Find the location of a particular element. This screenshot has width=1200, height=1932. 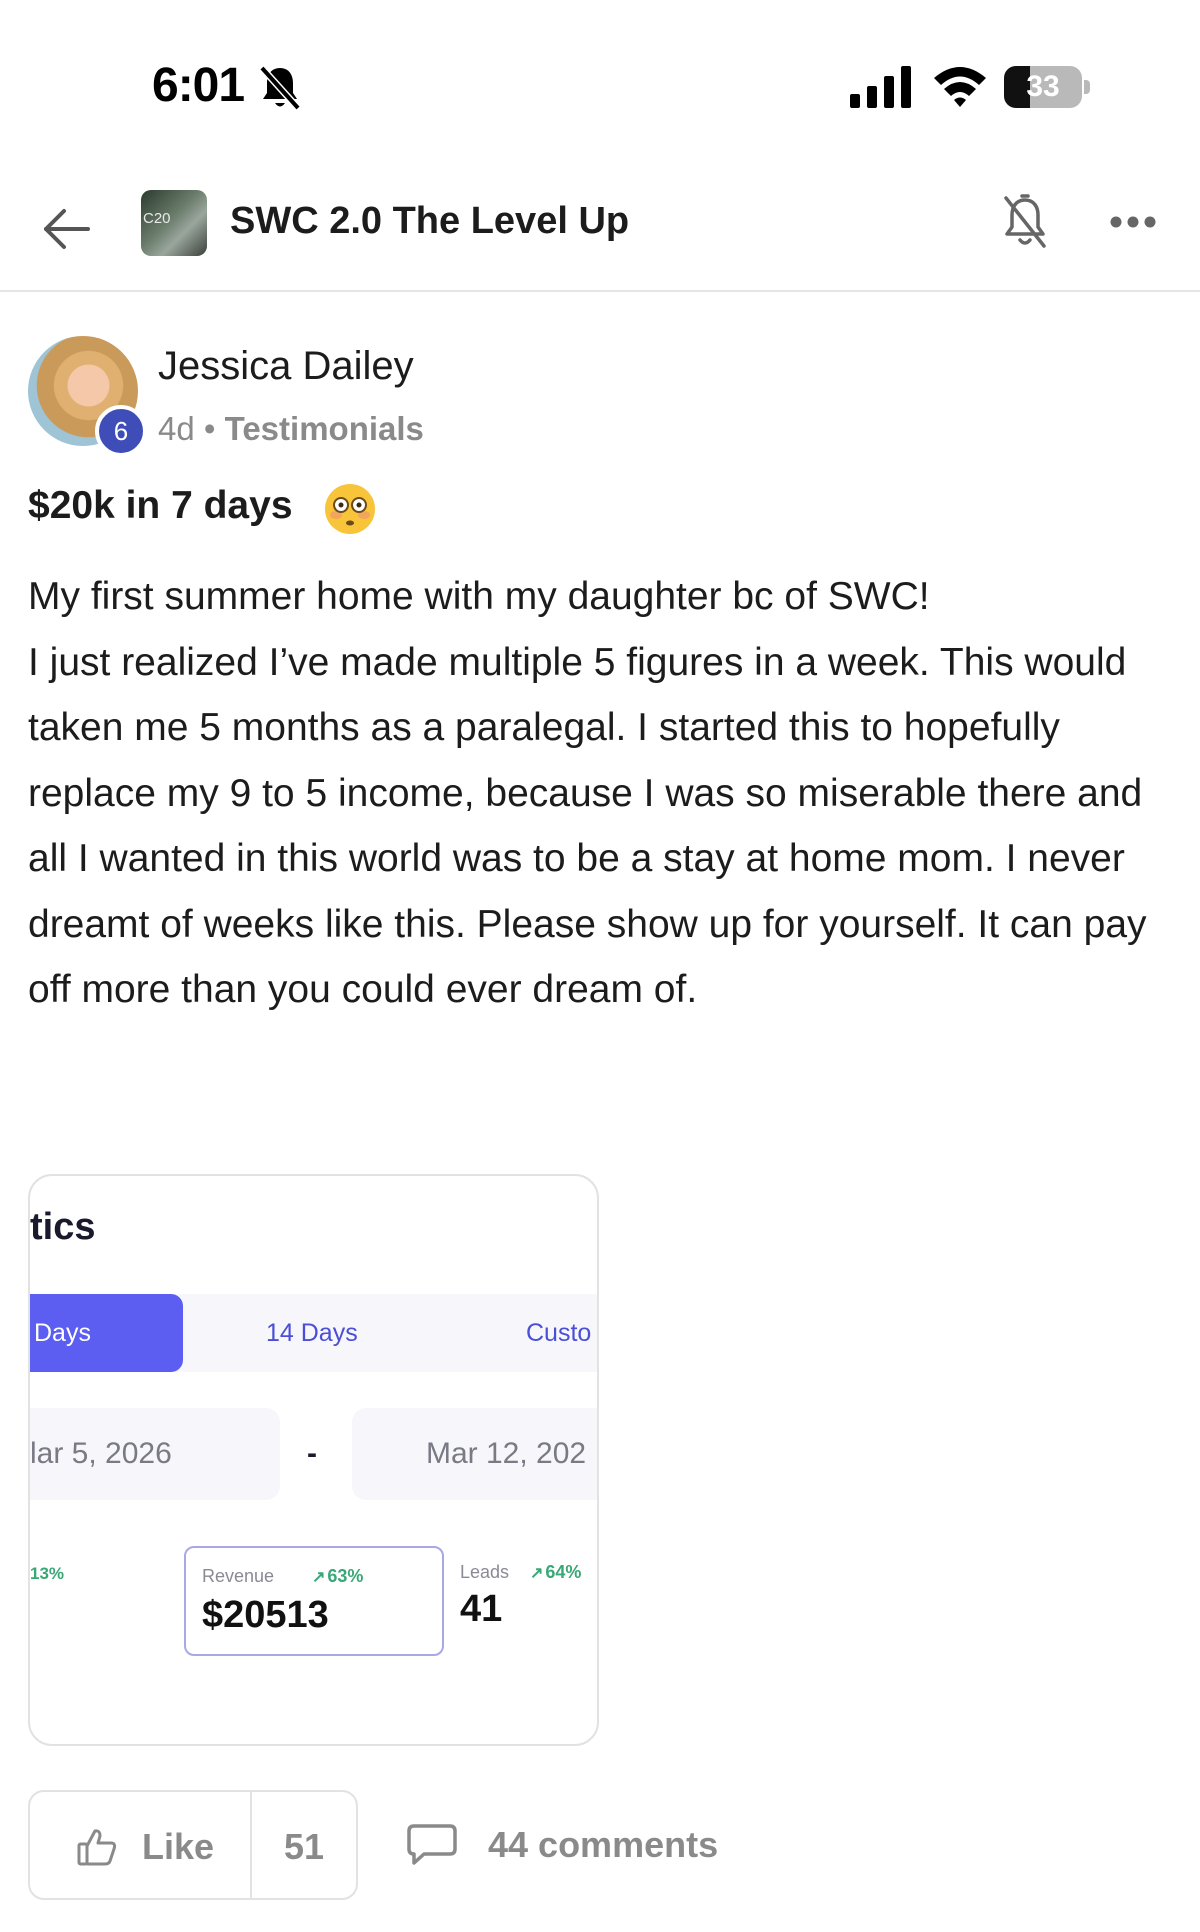

group-avatar: C20 is located at coordinates (174, 223).